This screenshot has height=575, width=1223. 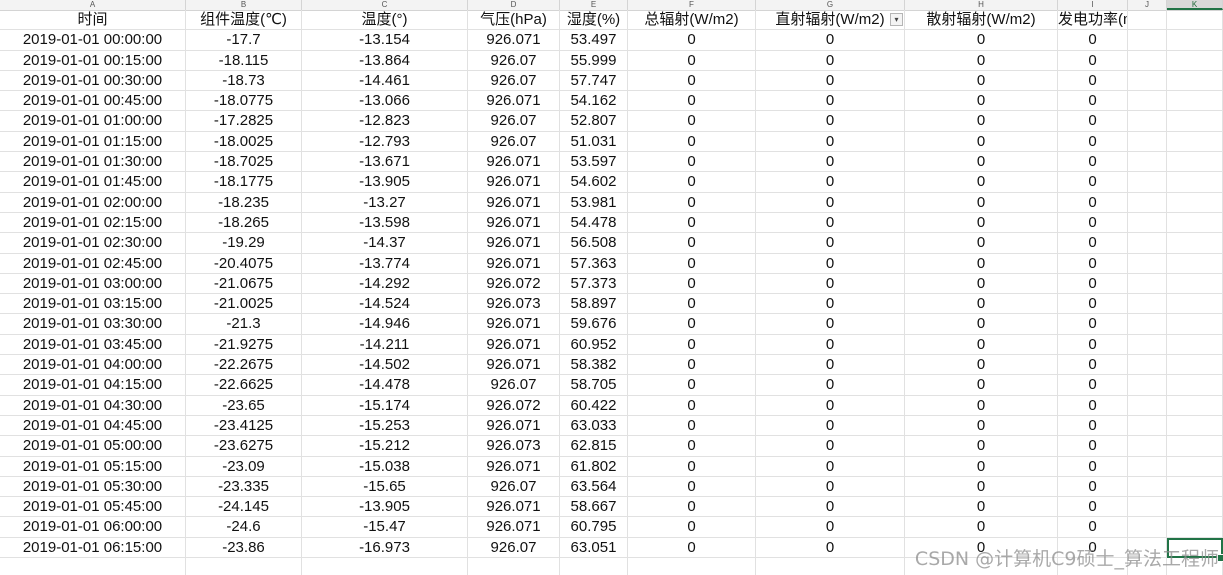 What do you see at coordinates (385, 547) in the screenshot?
I see `cell-temp: -16.973` at bounding box center [385, 547].